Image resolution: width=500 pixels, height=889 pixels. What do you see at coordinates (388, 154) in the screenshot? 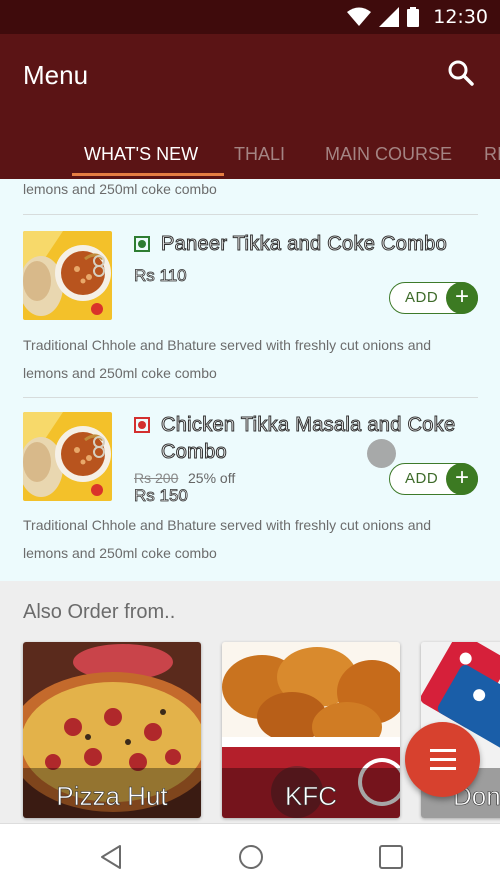
I see `tab-main-course: MAIN COURSE` at bounding box center [388, 154].